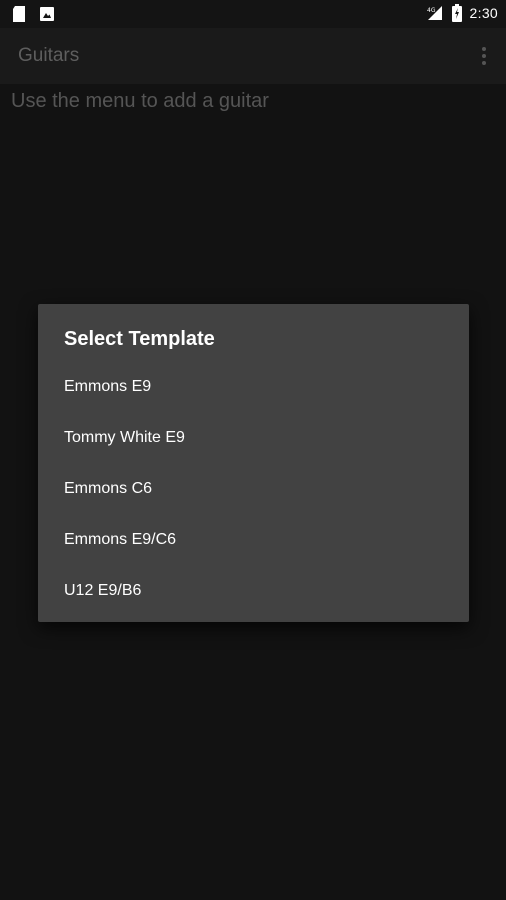  I want to click on template-item-emmons-c6: Emmons C6, so click(253, 492).